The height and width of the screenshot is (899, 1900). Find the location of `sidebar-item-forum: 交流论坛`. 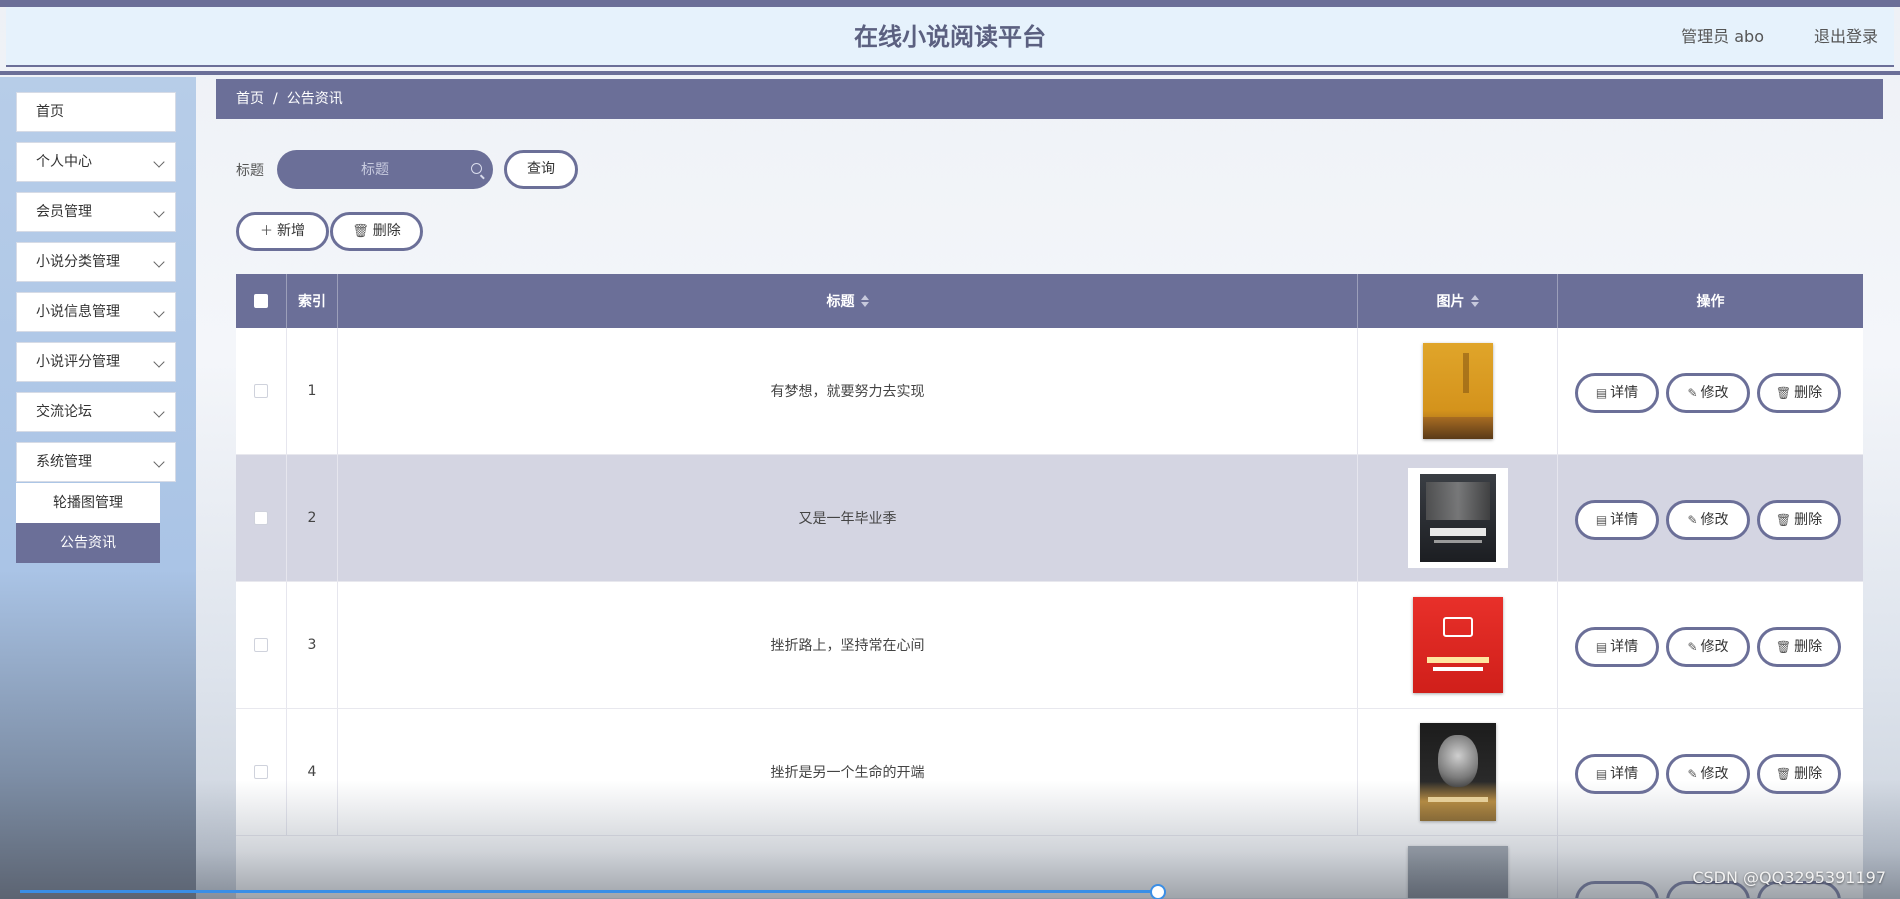

sidebar-item-forum: 交流论坛 is located at coordinates (96, 412).